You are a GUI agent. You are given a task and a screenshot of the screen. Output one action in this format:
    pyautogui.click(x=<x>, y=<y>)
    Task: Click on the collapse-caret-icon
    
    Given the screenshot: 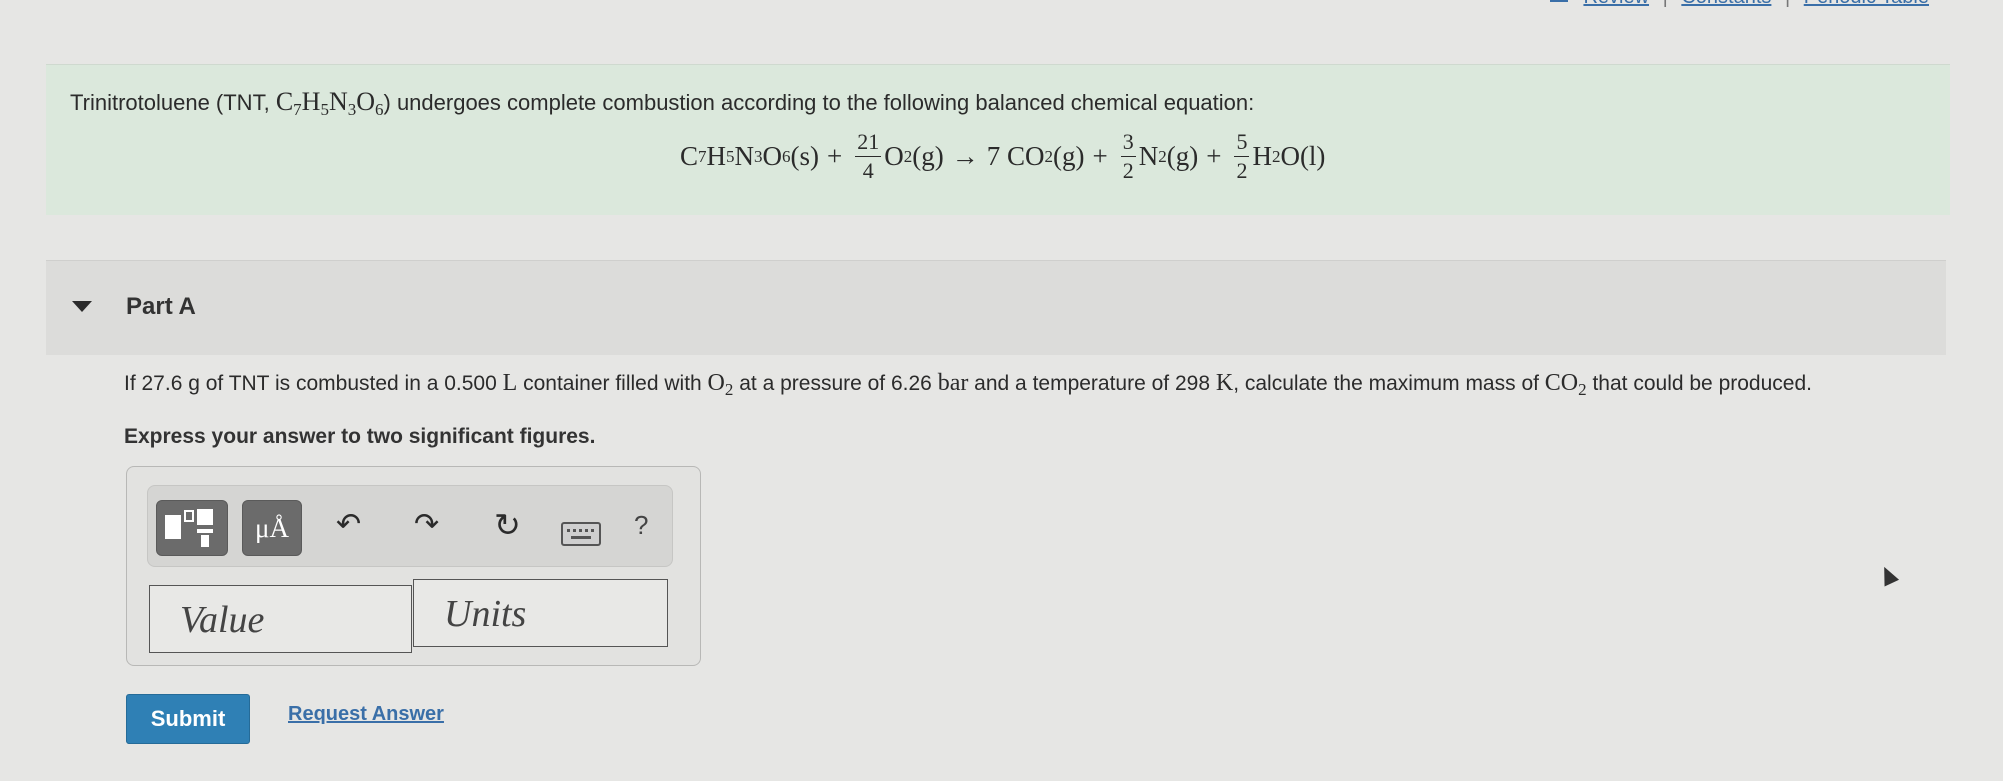 What is the action you would take?
    pyautogui.click(x=82, y=306)
    